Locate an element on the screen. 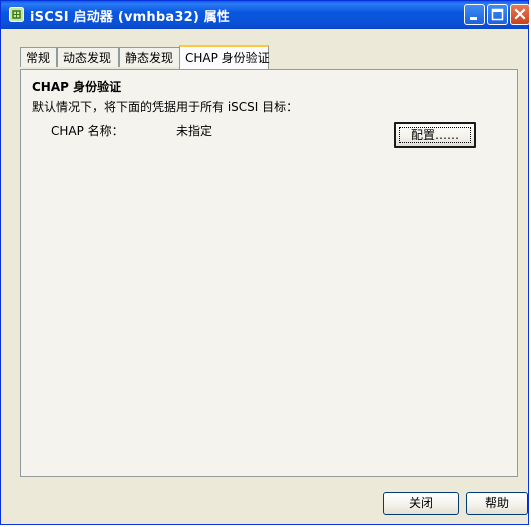  close-button: 关闭 is located at coordinates (421, 503).